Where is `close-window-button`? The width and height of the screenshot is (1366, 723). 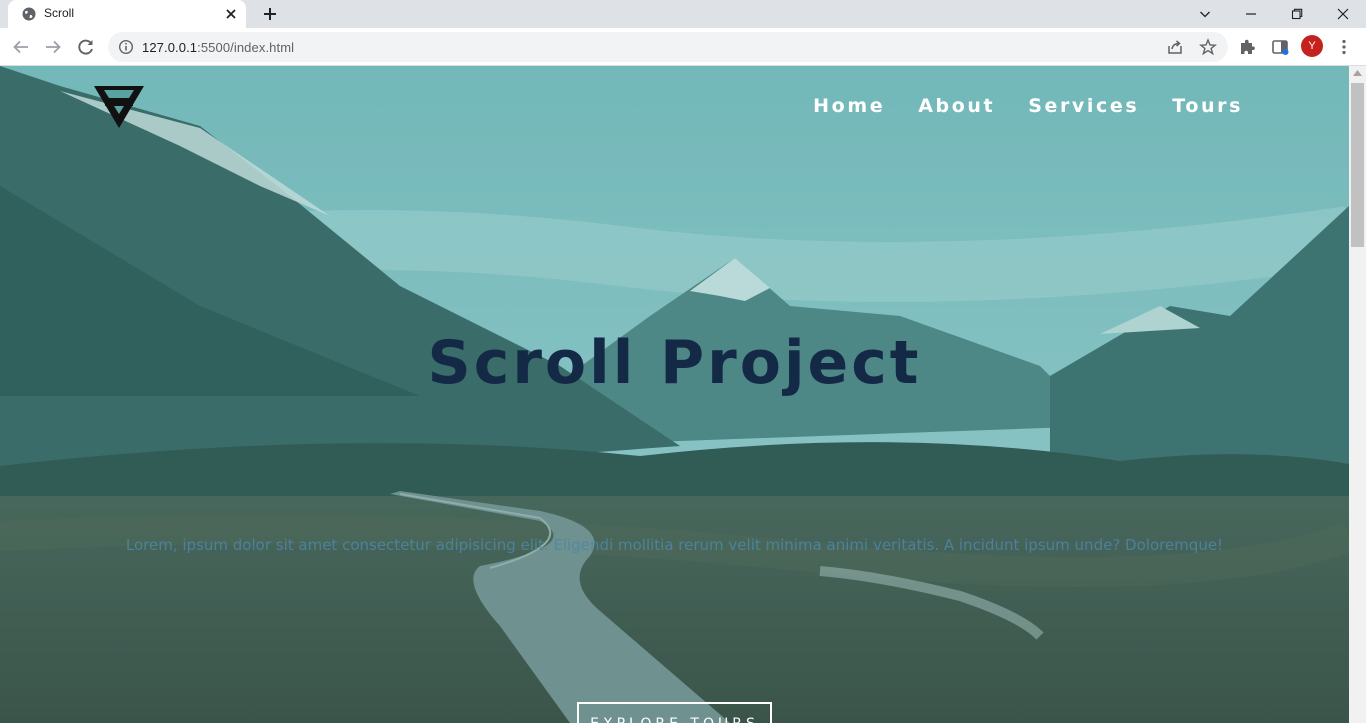 close-window-button is located at coordinates (1343, 14).